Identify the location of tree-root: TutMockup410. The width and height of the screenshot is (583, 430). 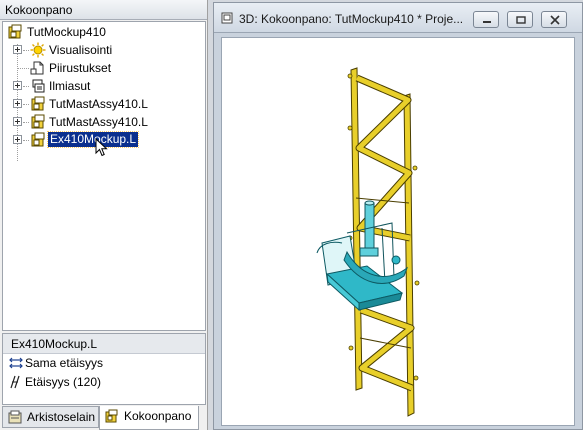
(103, 32).